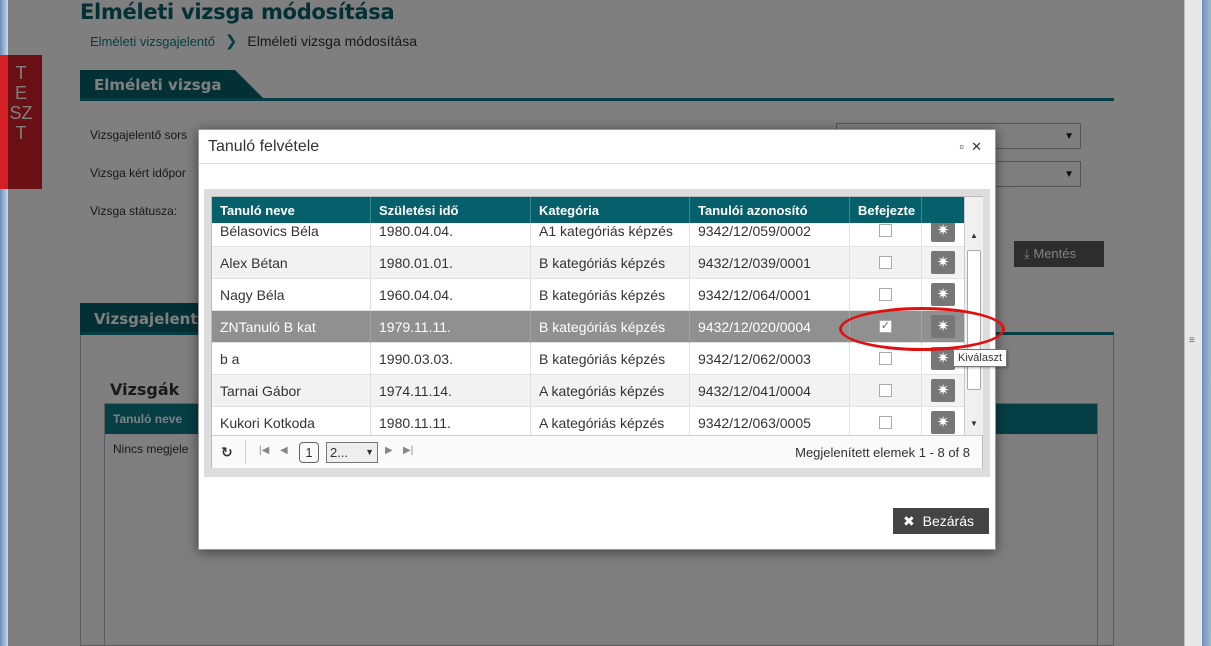 The height and width of the screenshot is (646, 1211). What do you see at coordinates (922, 329) in the screenshot?
I see `highlight-annotation` at bounding box center [922, 329].